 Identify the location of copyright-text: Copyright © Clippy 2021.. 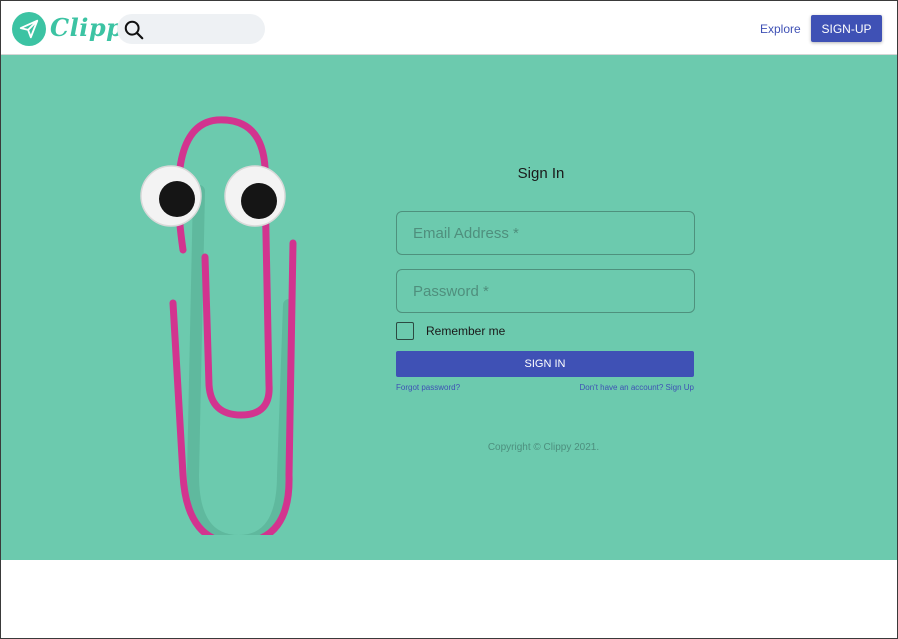
(543, 447).